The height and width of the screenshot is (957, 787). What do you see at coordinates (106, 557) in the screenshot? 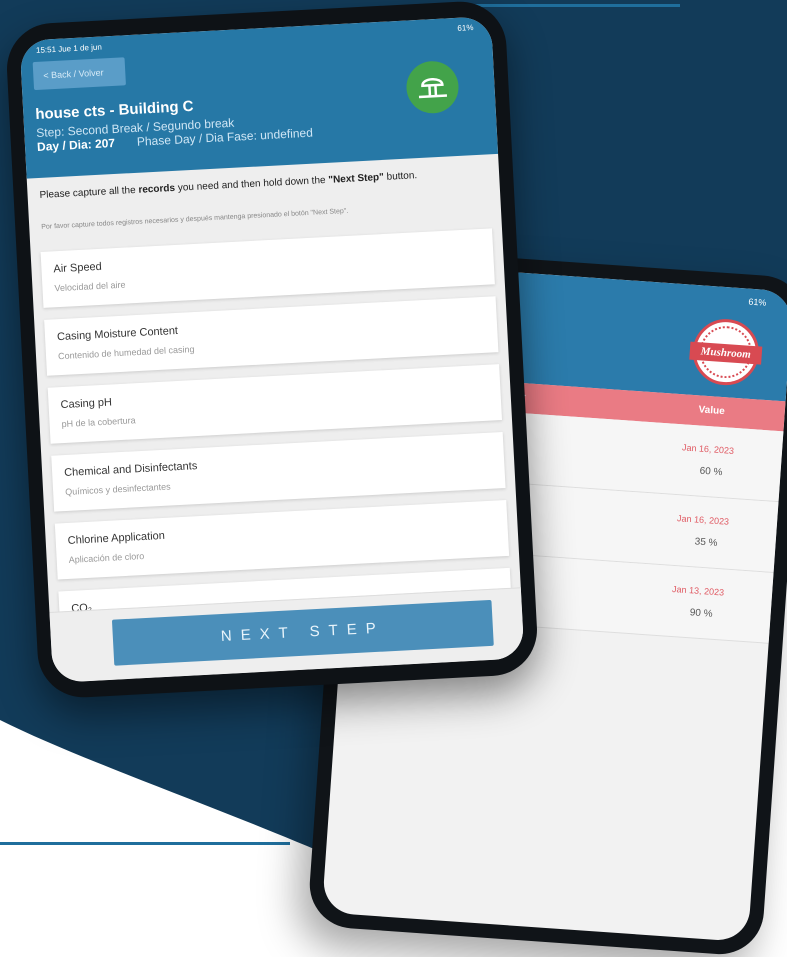
I see `record-name-es: Aplicación de cloro` at bounding box center [106, 557].